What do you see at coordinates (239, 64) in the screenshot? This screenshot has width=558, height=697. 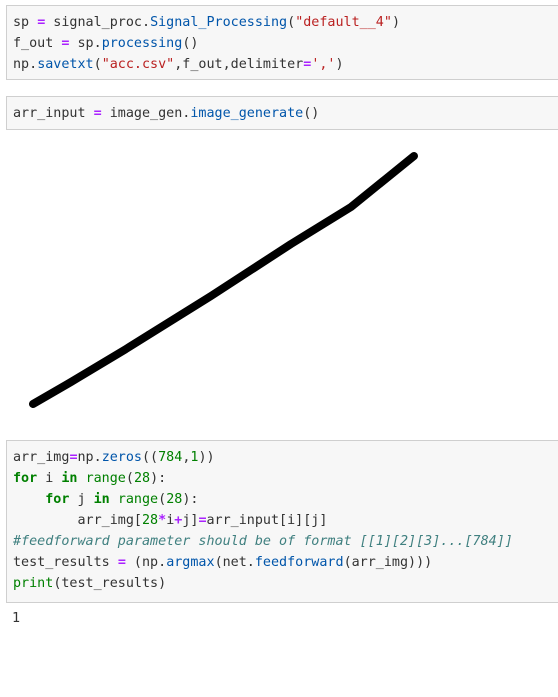 I see `code-token: ,f_out,delimiter` at bounding box center [239, 64].